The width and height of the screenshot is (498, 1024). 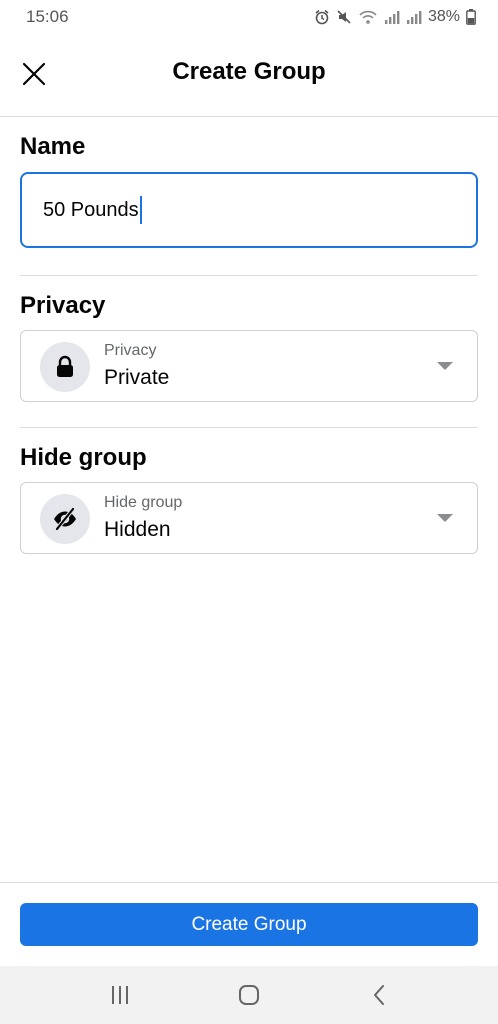 What do you see at coordinates (249, 924) in the screenshot?
I see `create-group-button: Create Group` at bounding box center [249, 924].